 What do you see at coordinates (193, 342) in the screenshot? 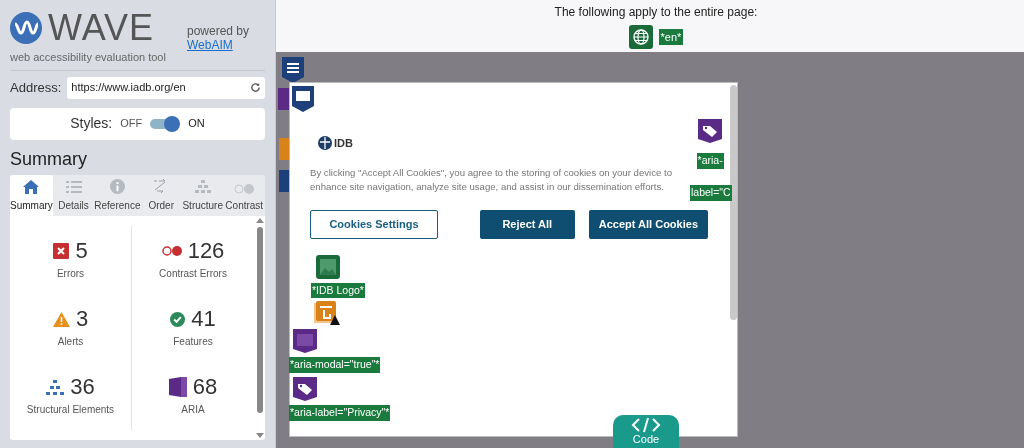
I see `summary-label: Features` at bounding box center [193, 342].